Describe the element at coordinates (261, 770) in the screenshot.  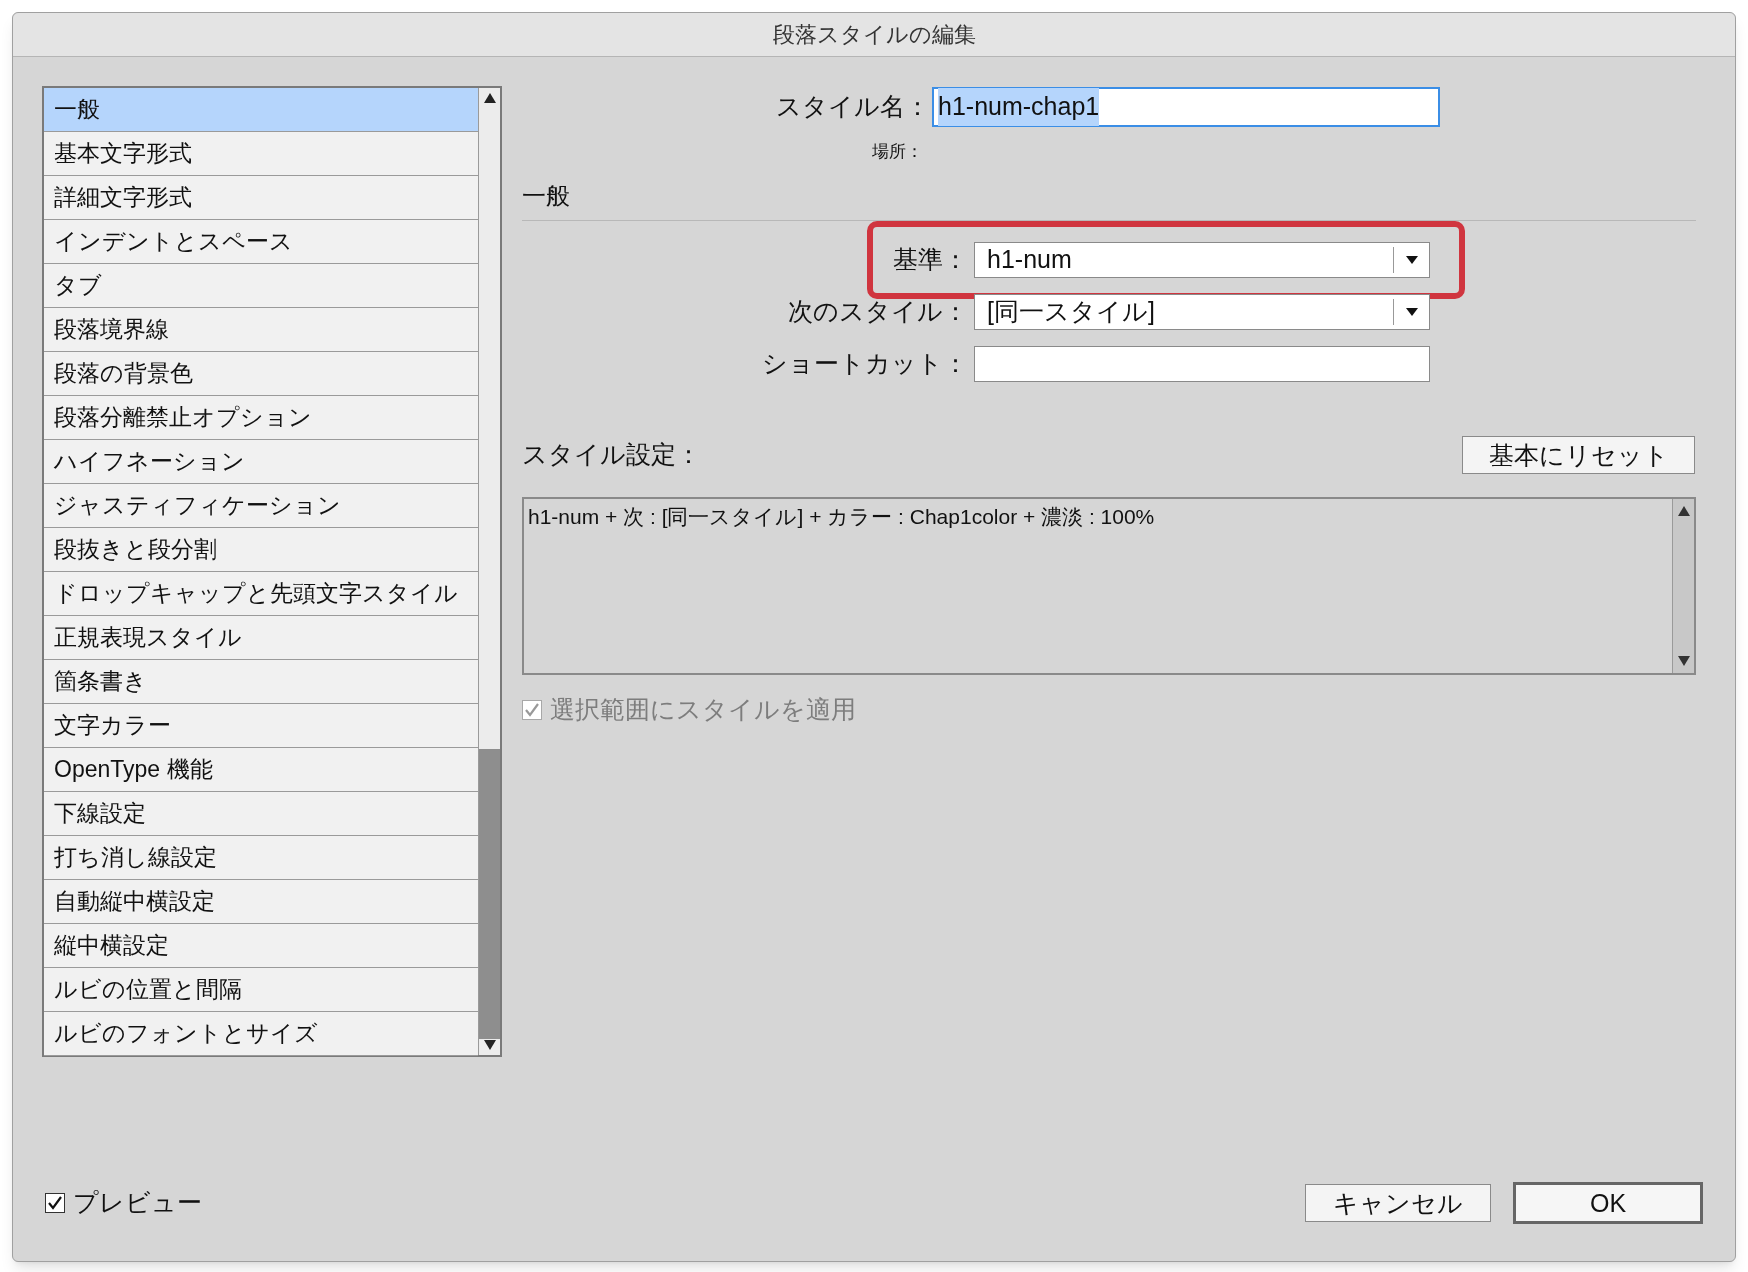
I see `list-item: OpenType 機能` at that location.